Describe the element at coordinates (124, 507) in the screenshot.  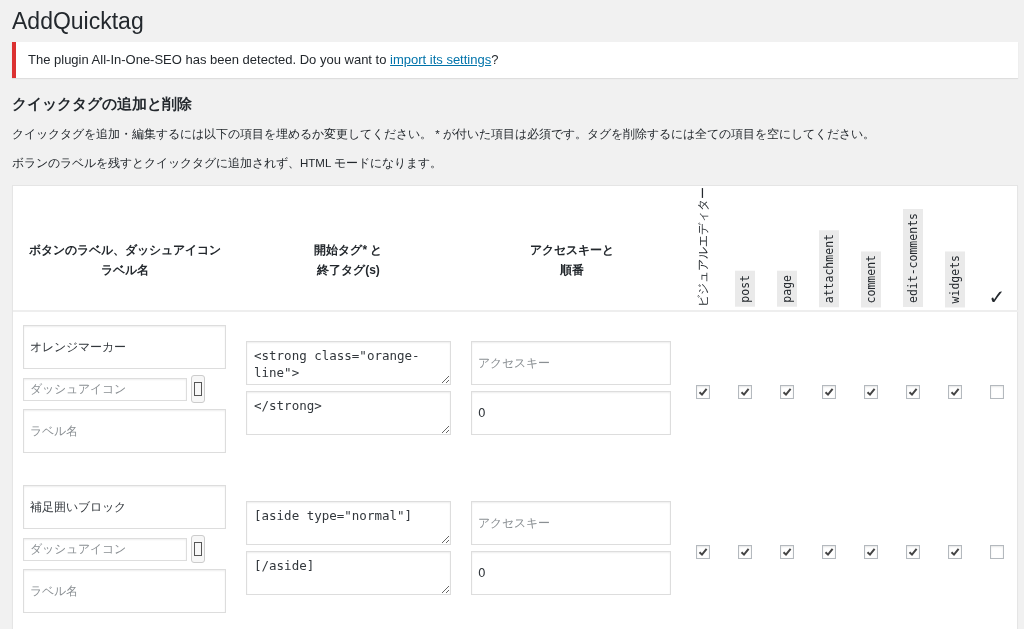
I see `button-label-field: 補足囲いブロック` at that location.